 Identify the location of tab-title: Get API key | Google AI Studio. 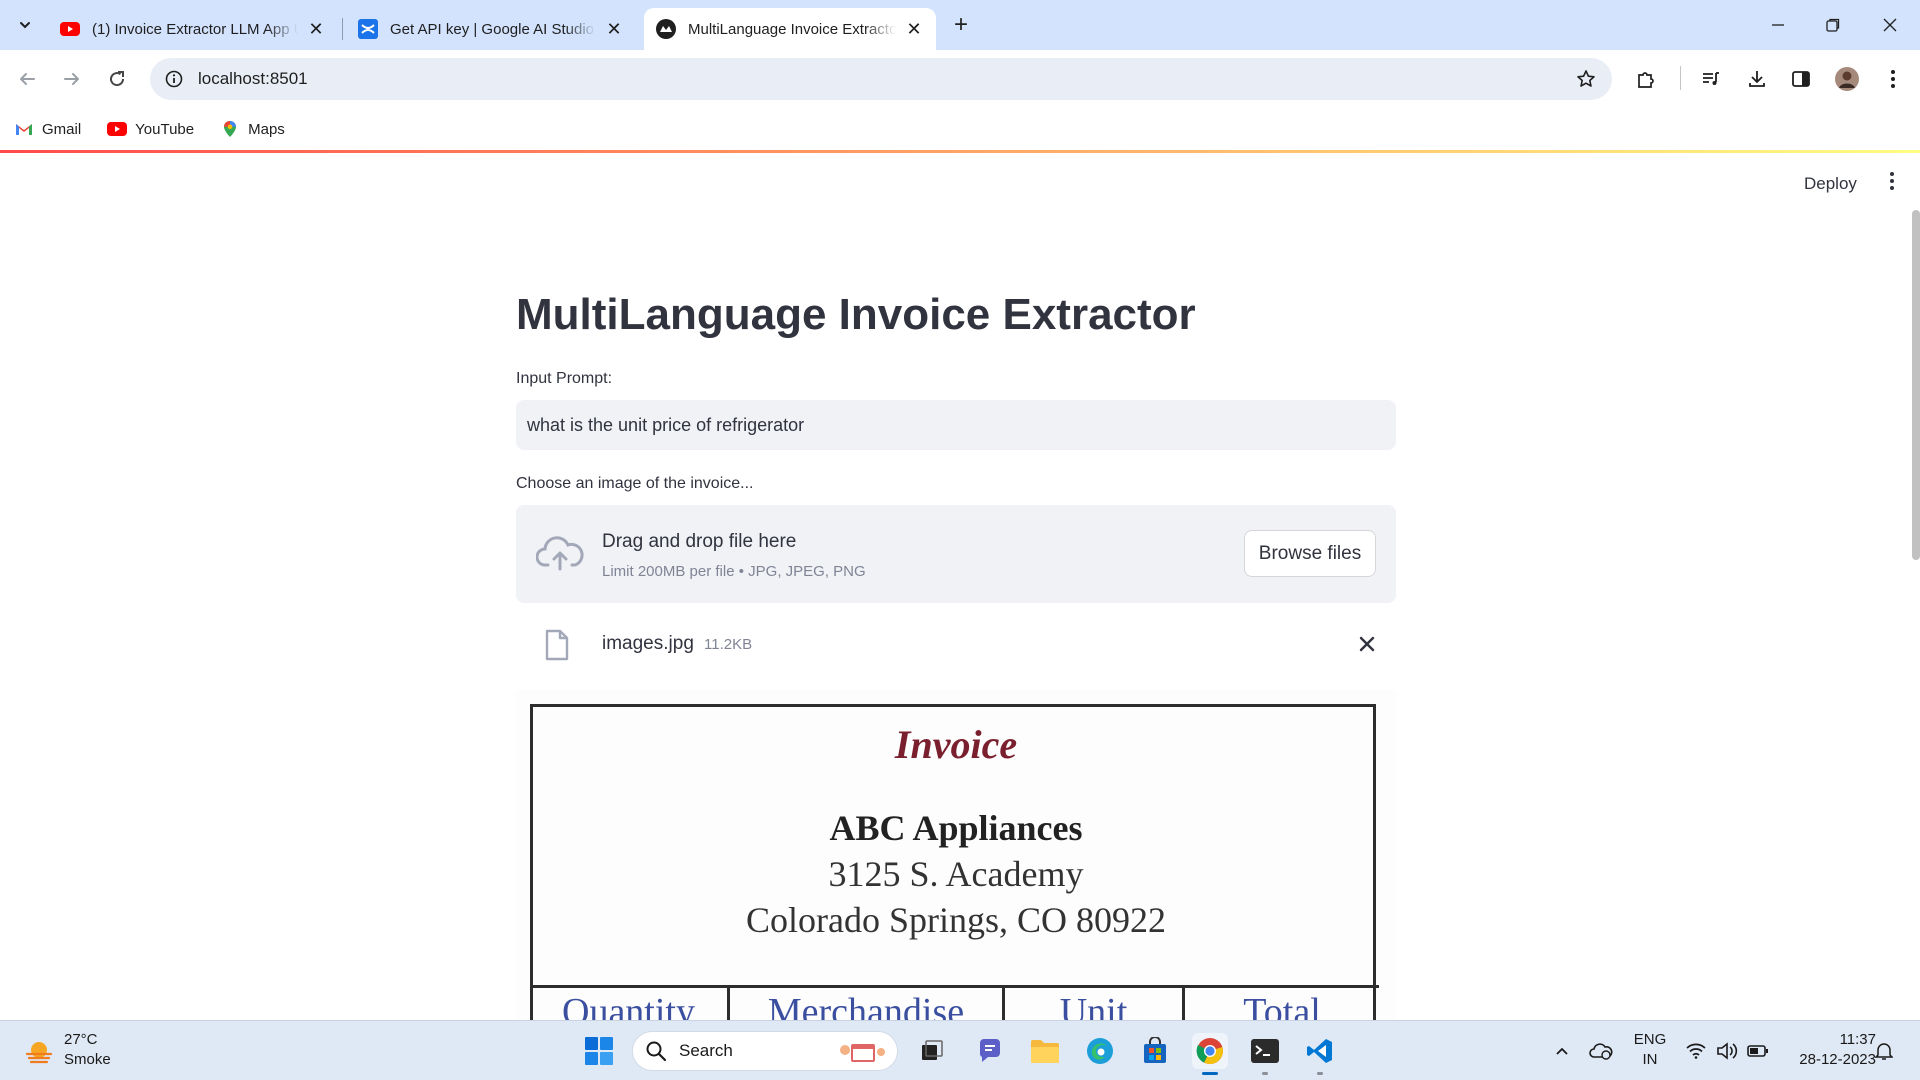
(492, 29).